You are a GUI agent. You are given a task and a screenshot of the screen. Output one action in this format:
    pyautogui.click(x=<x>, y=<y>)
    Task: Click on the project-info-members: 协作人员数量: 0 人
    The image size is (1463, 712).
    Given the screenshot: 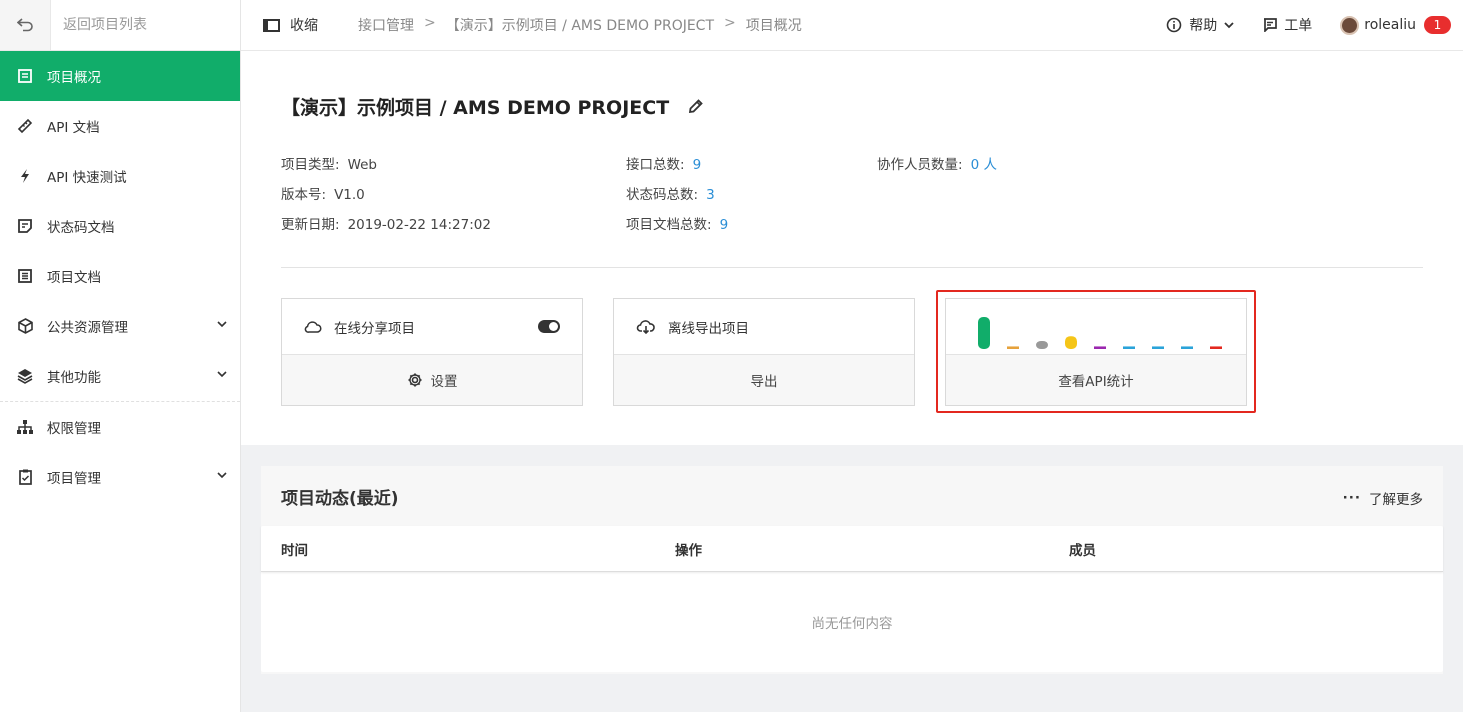 What is the action you would take?
    pyautogui.click(x=937, y=168)
    